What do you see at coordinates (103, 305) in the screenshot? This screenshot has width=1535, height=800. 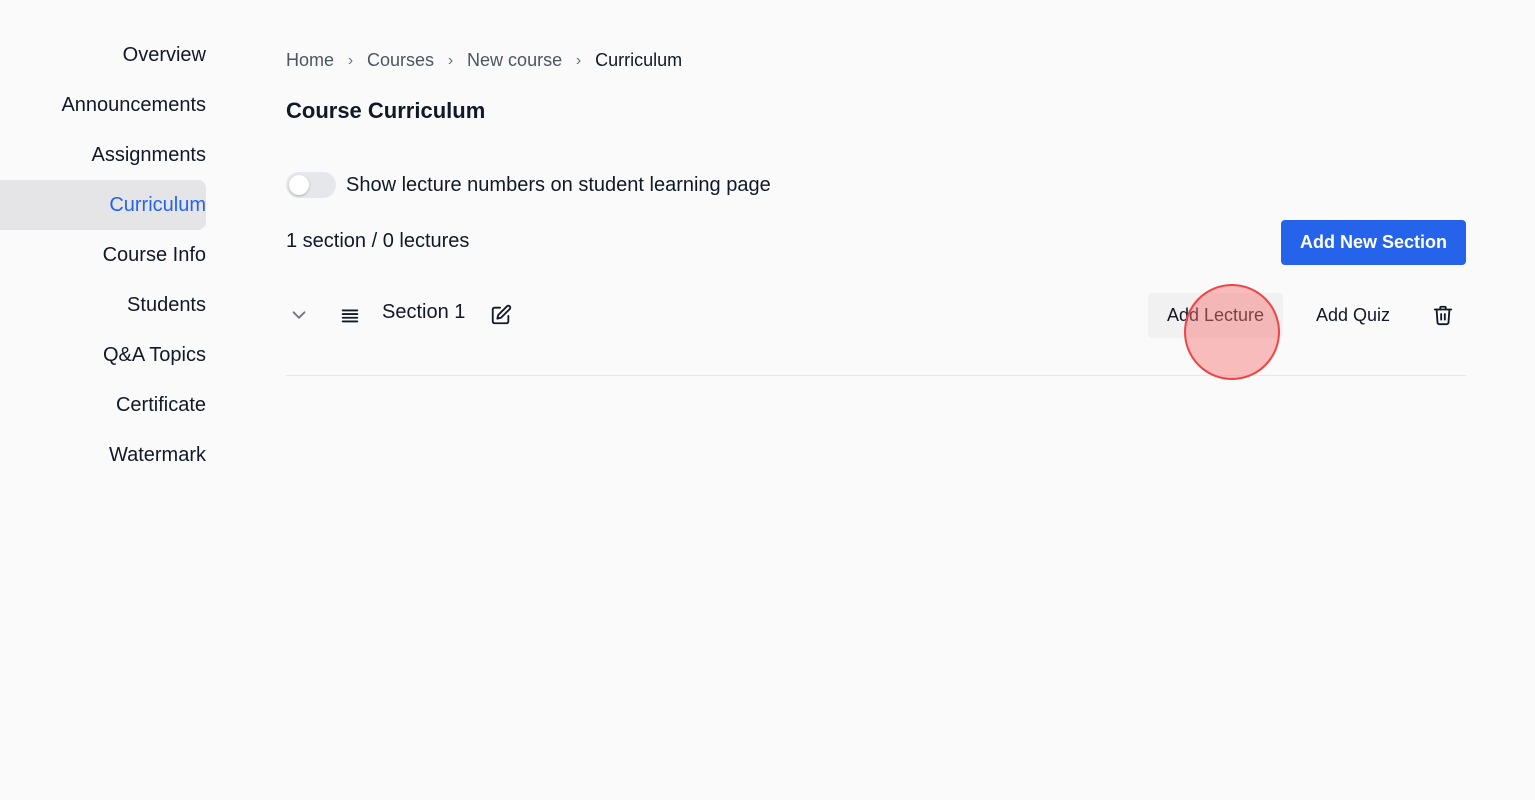 I see `sidebar-item-students: Students` at bounding box center [103, 305].